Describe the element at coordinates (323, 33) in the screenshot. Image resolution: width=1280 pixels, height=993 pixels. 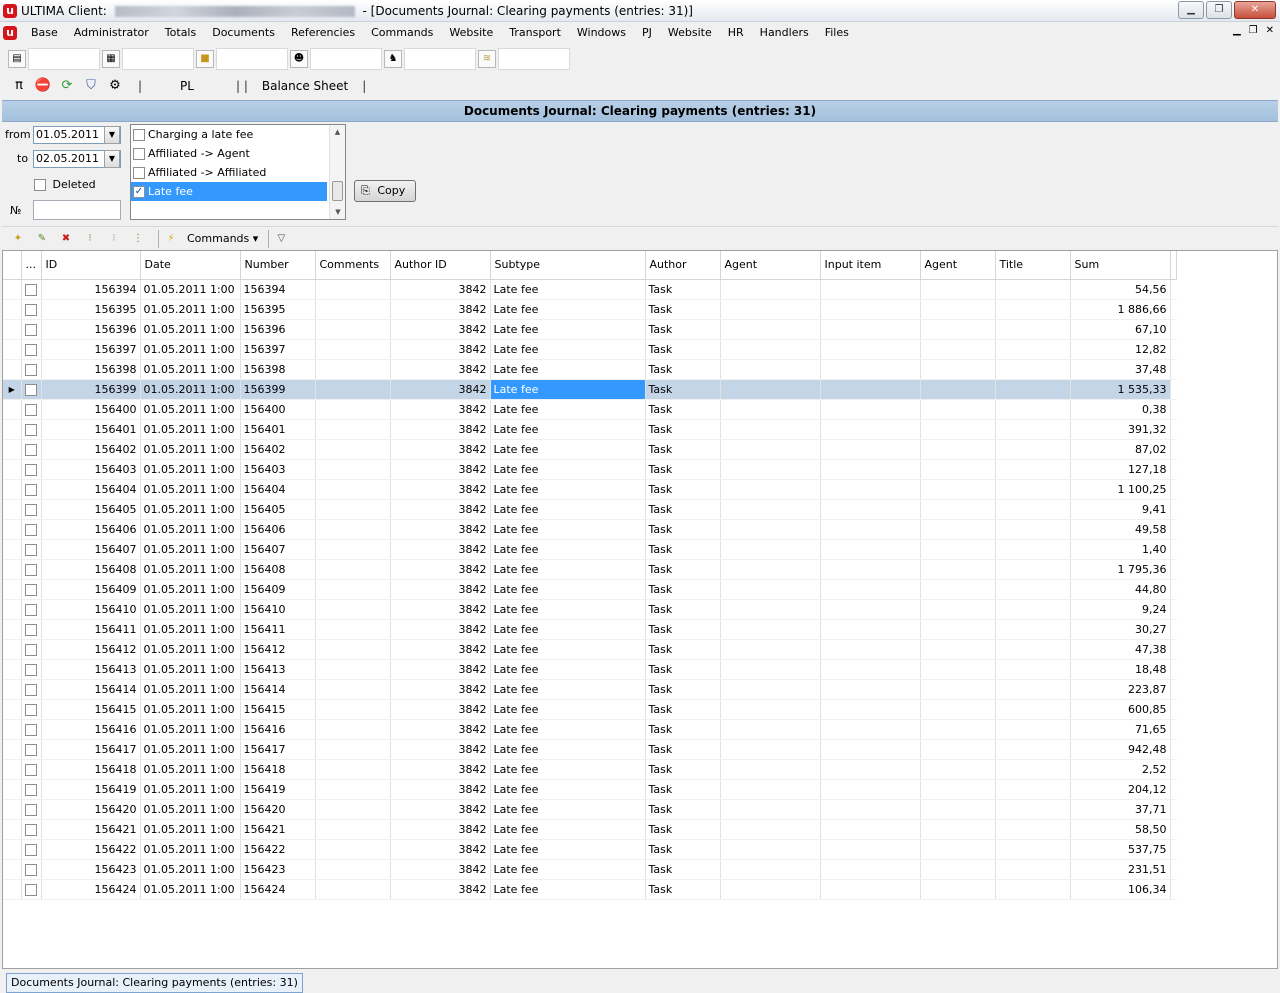
I see `menu-item-referencies: Referencies` at that location.